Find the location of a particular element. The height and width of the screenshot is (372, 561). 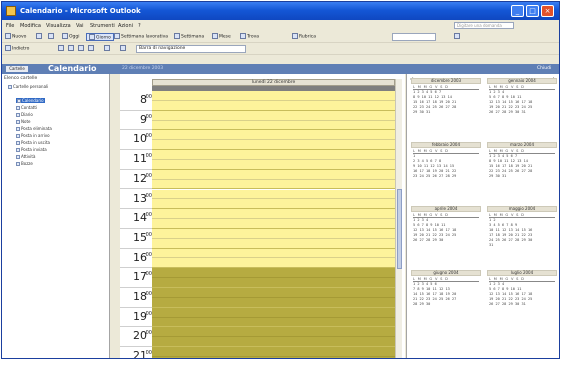

menu-view: Visualizza is located at coordinates (58, 26).